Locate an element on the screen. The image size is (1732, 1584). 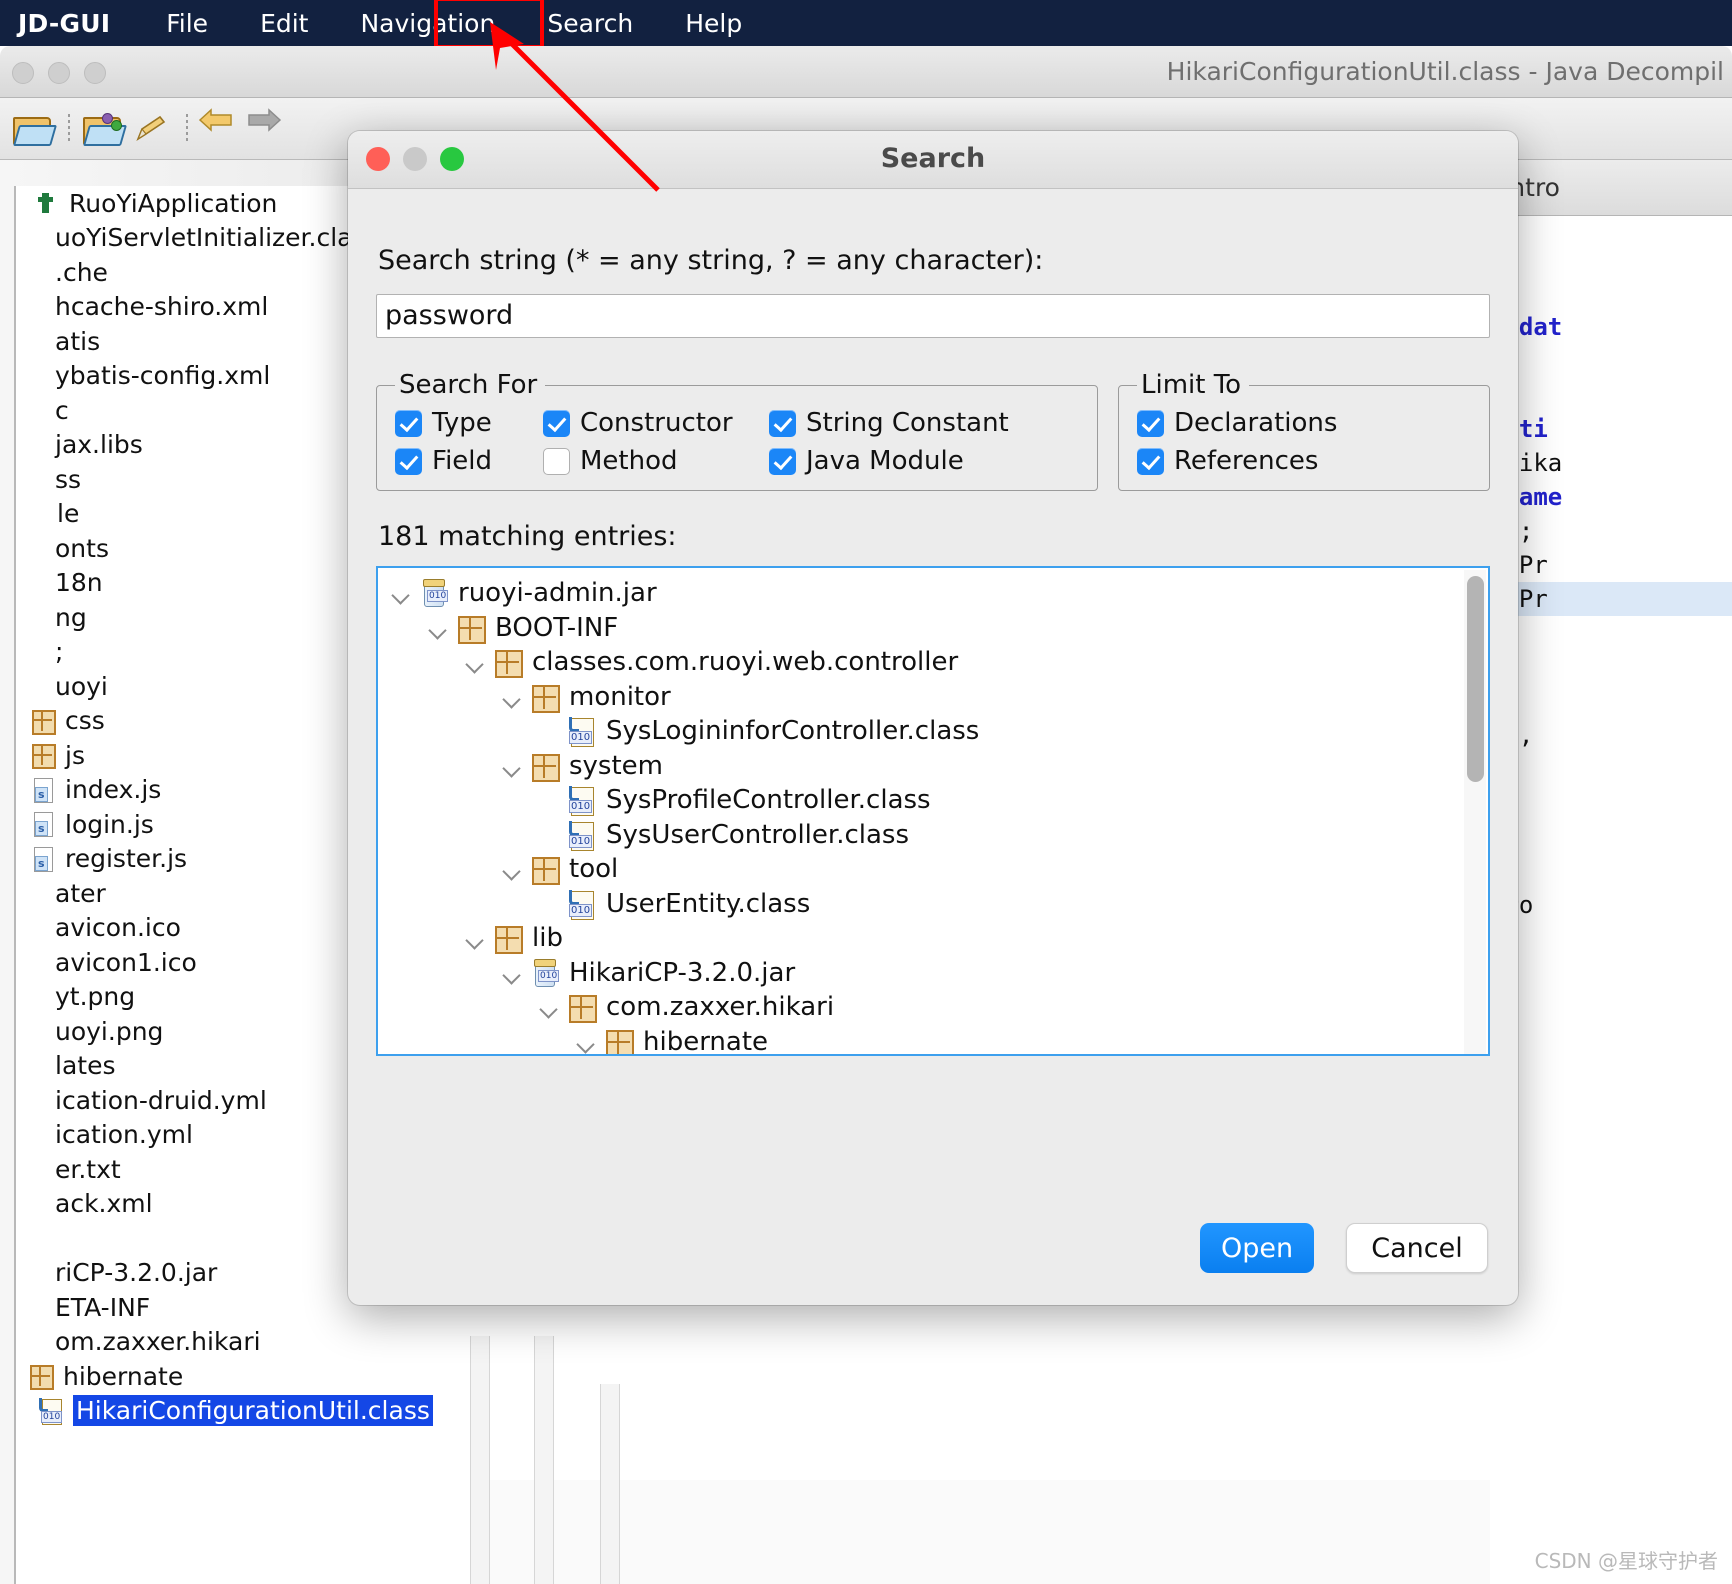
search-result-row: 010 HikariCP-3.2.0.jar is located at coordinates (938, 973).